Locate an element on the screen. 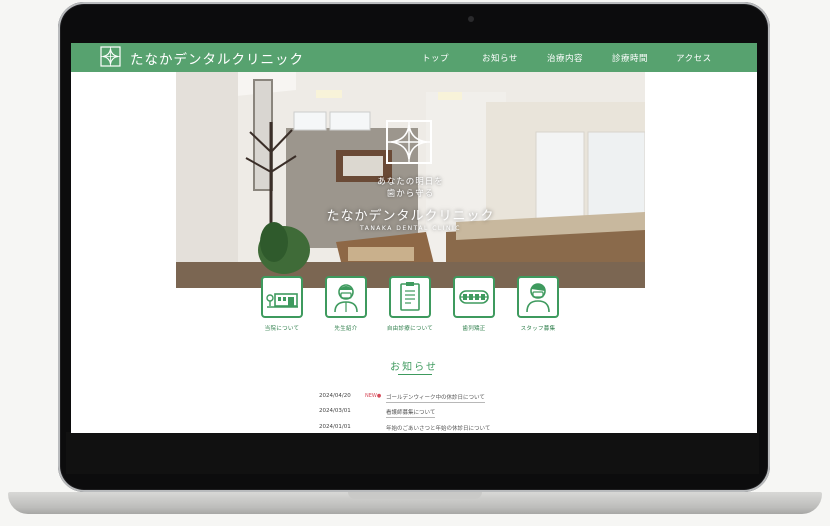 The width and height of the screenshot is (830, 526). menu-about-clinic-label: 当院について is located at coordinates (282, 329).